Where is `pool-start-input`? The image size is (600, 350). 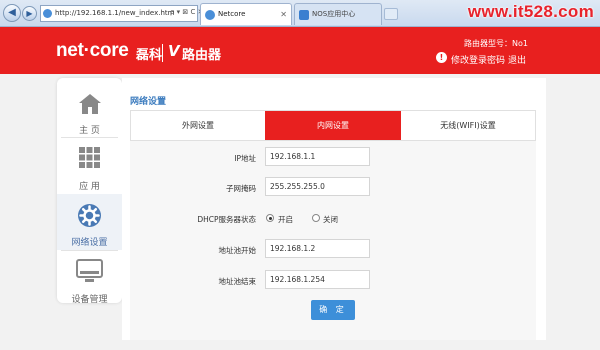
pool-start-input is located at coordinates (317, 248).